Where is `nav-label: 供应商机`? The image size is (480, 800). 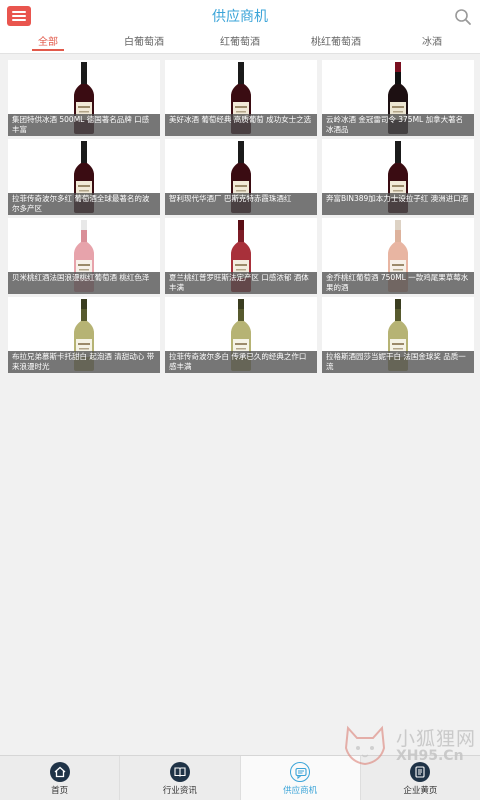 nav-label: 供应商机 is located at coordinates (300, 791).